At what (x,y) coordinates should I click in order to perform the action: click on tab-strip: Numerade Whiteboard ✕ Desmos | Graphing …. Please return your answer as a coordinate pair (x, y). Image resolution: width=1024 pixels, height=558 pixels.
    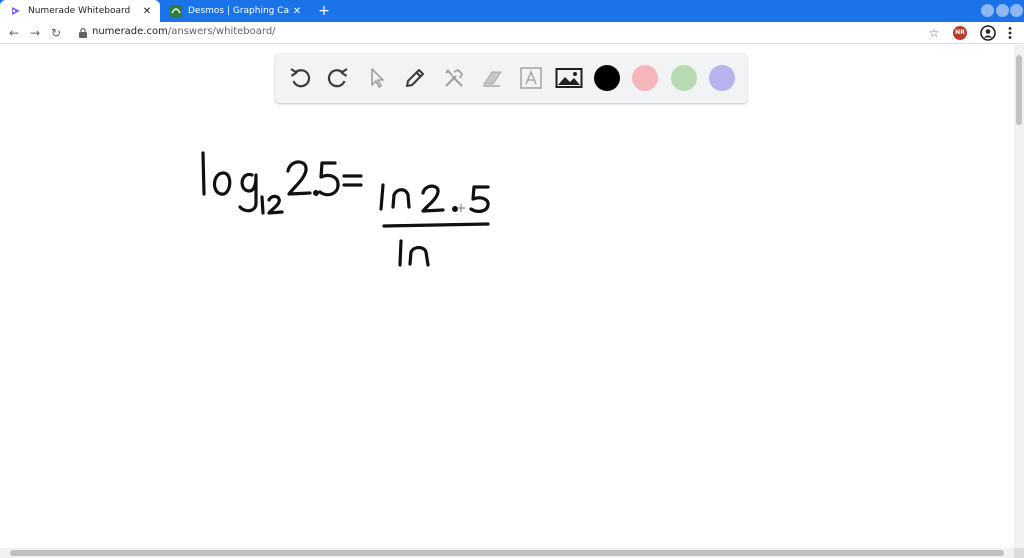
    Looking at the image, I should click on (512, 11).